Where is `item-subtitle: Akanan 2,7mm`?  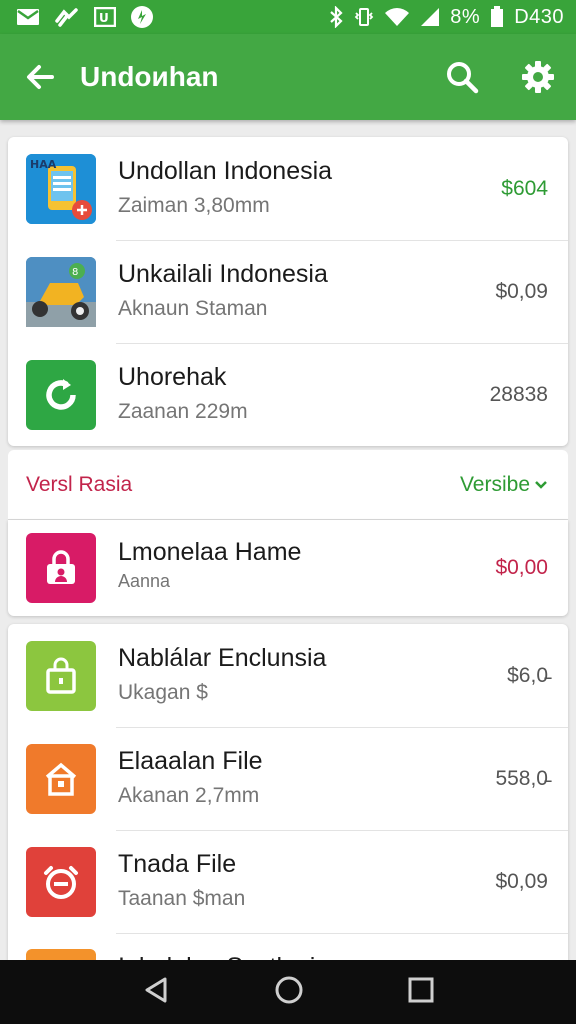
item-subtitle: Akanan 2,7mm is located at coordinates (189, 795).